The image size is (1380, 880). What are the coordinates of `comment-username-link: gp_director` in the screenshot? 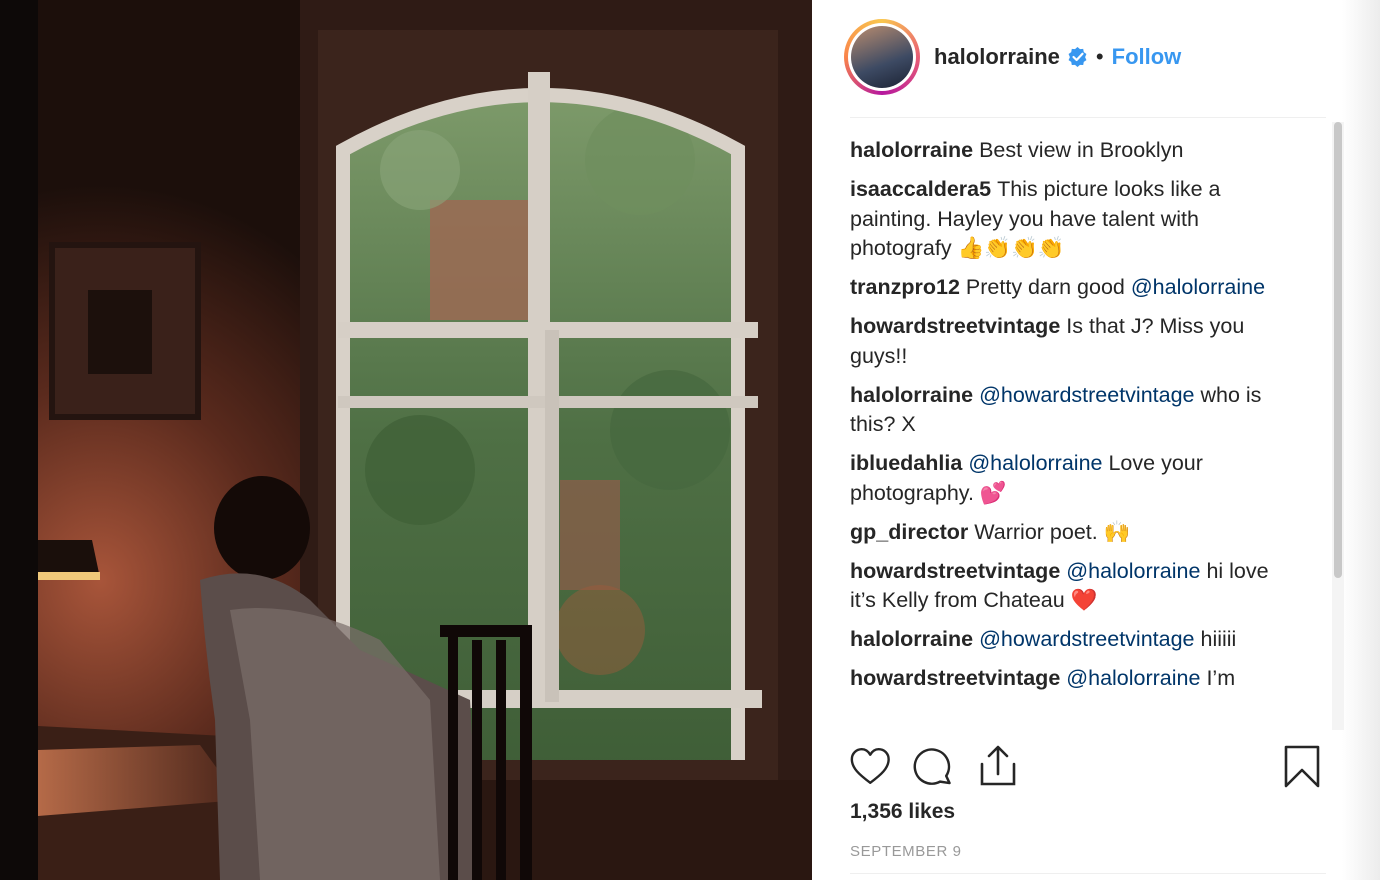 It's located at (909, 532).